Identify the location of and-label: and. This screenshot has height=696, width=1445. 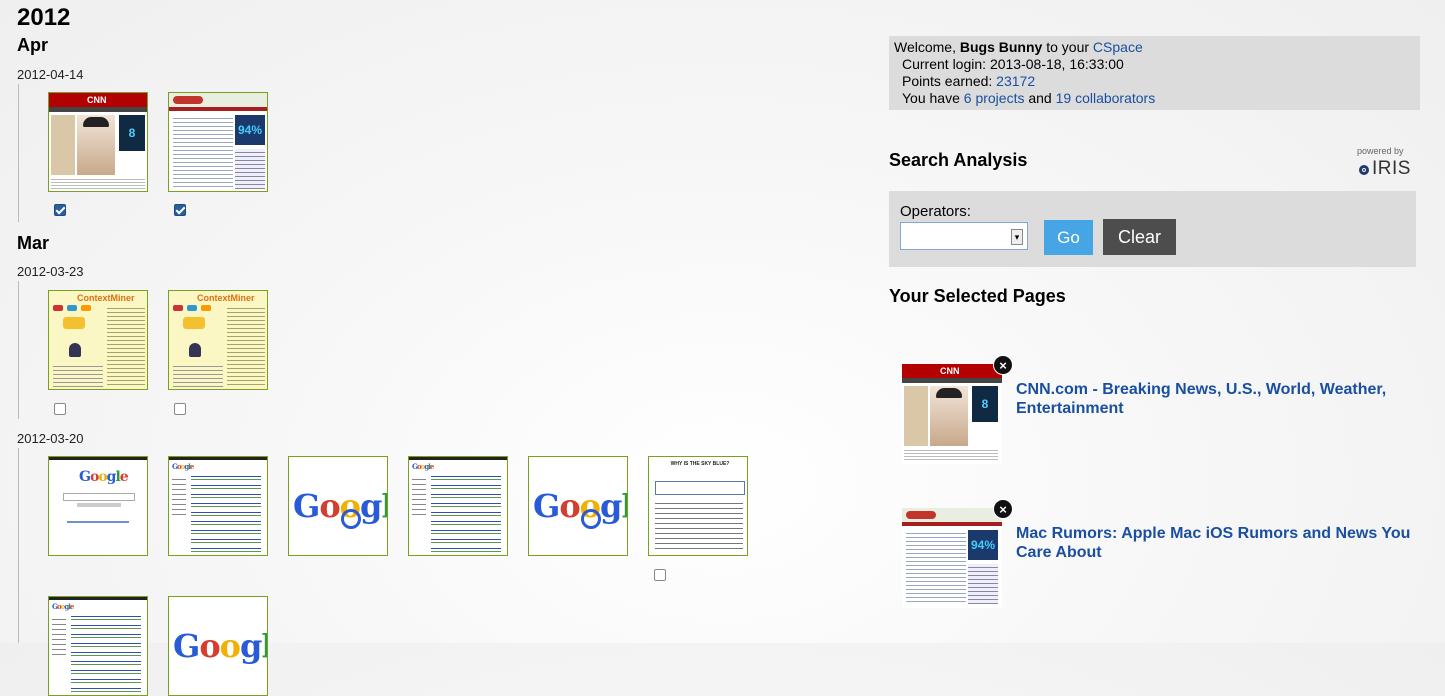
(1040, 98).